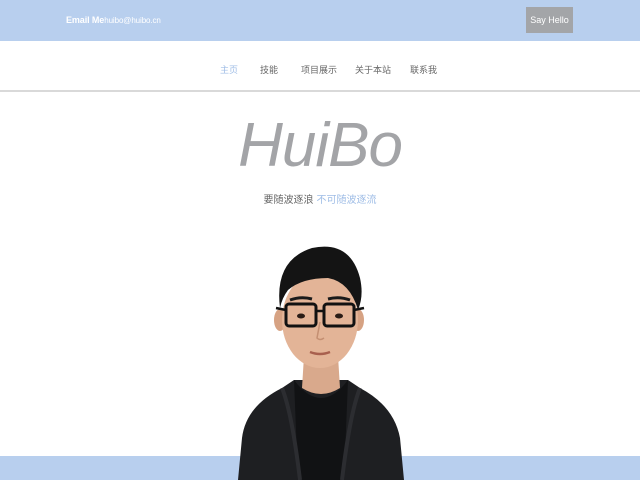  What do you see at coordinates (373, 69) in the screenshot?
I see `nav-item-about: 关于本站` at bounding box center [373, 69].